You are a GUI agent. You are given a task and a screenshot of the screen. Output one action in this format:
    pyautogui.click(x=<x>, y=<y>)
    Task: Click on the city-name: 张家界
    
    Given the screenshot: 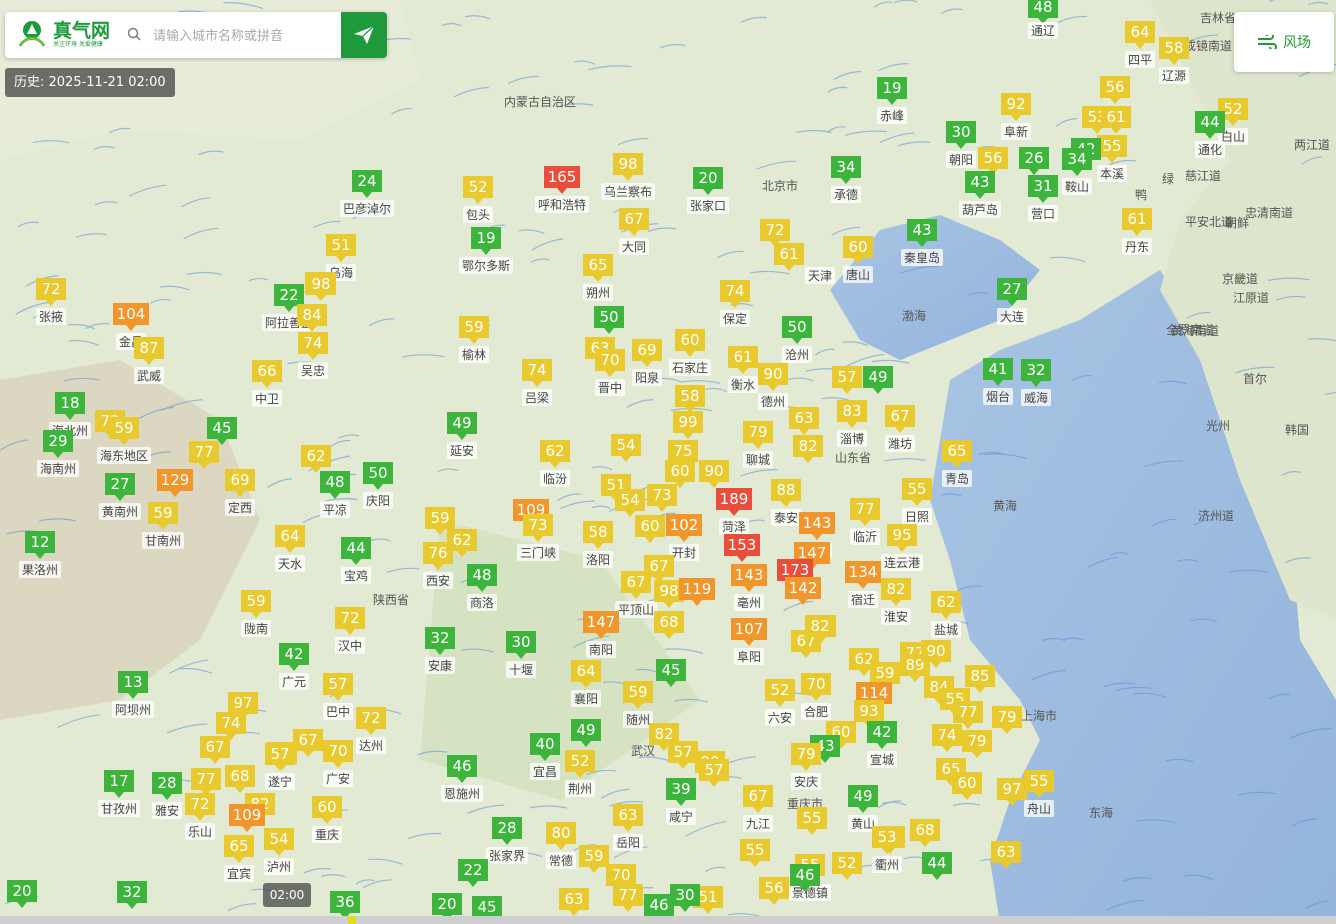 What is the action you would take?
    pyautogui.click(x=507, y=855)
    